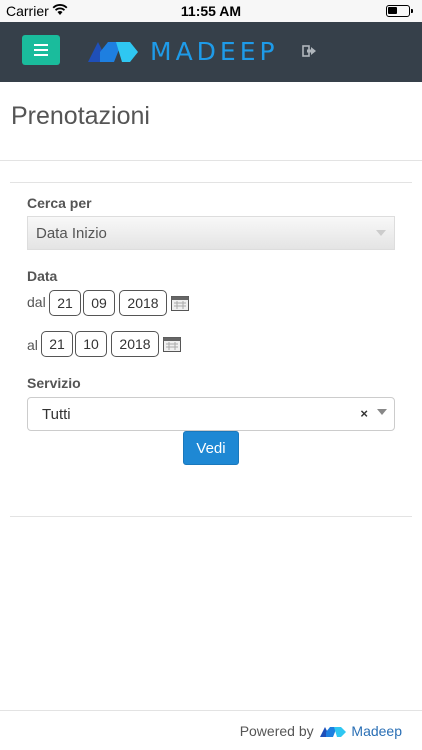  What do you see at coordinates (42, 276) in the screenshot?
I see `data-label: Data` at bounding box center [42, 276].